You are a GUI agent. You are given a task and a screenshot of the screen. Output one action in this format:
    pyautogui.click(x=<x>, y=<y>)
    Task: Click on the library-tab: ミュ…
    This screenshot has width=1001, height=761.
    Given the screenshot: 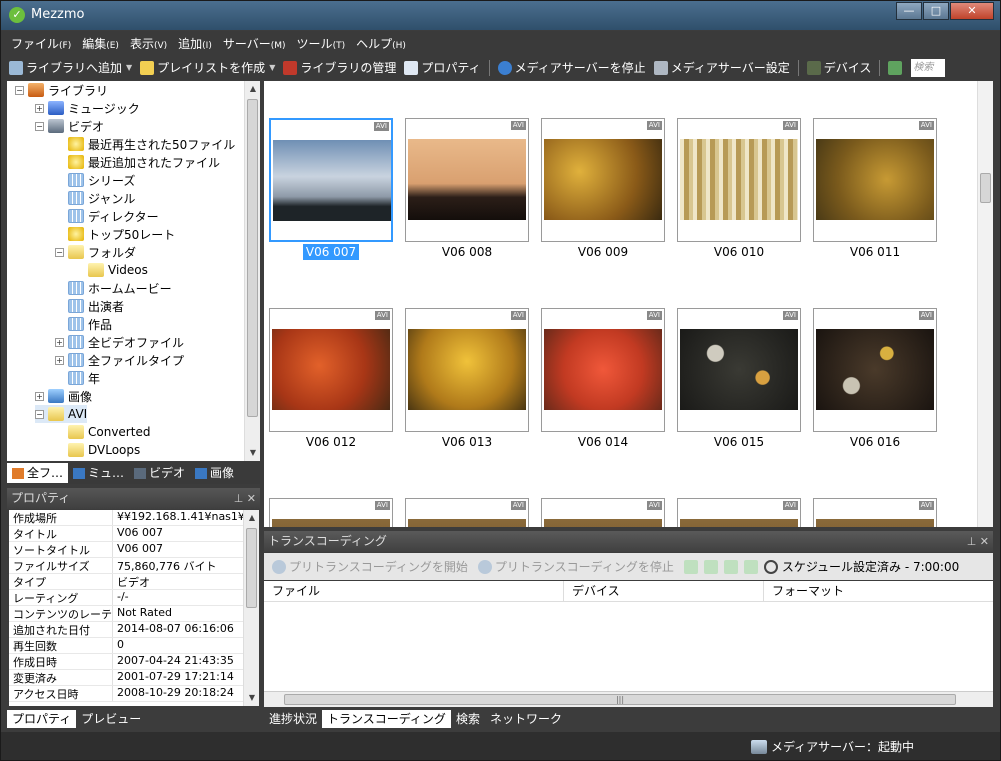 What is the action you would take?
    pyautogui.click(x=98, y=473)
    